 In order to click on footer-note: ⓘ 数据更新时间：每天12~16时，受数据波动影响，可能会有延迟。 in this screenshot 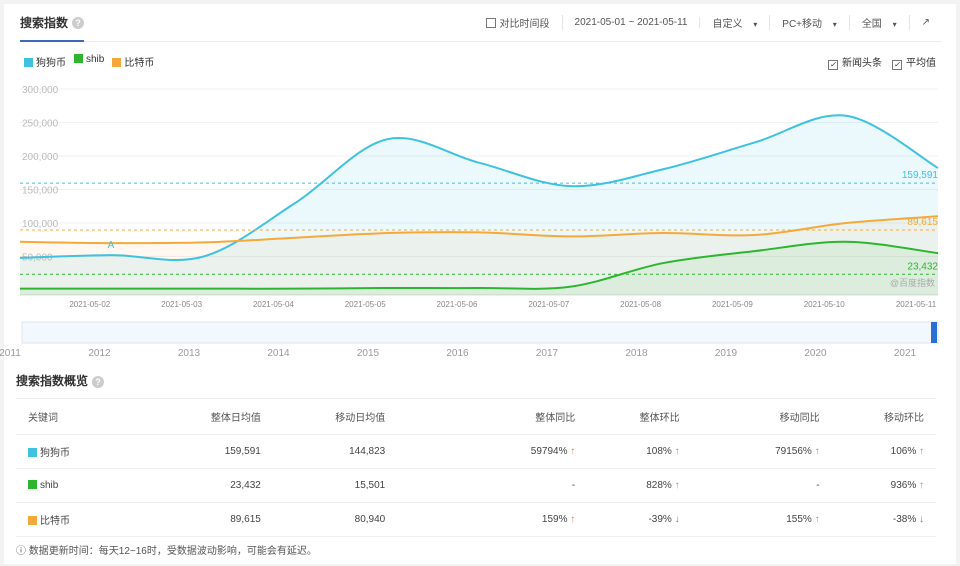, I will do `click(166, 551)`.